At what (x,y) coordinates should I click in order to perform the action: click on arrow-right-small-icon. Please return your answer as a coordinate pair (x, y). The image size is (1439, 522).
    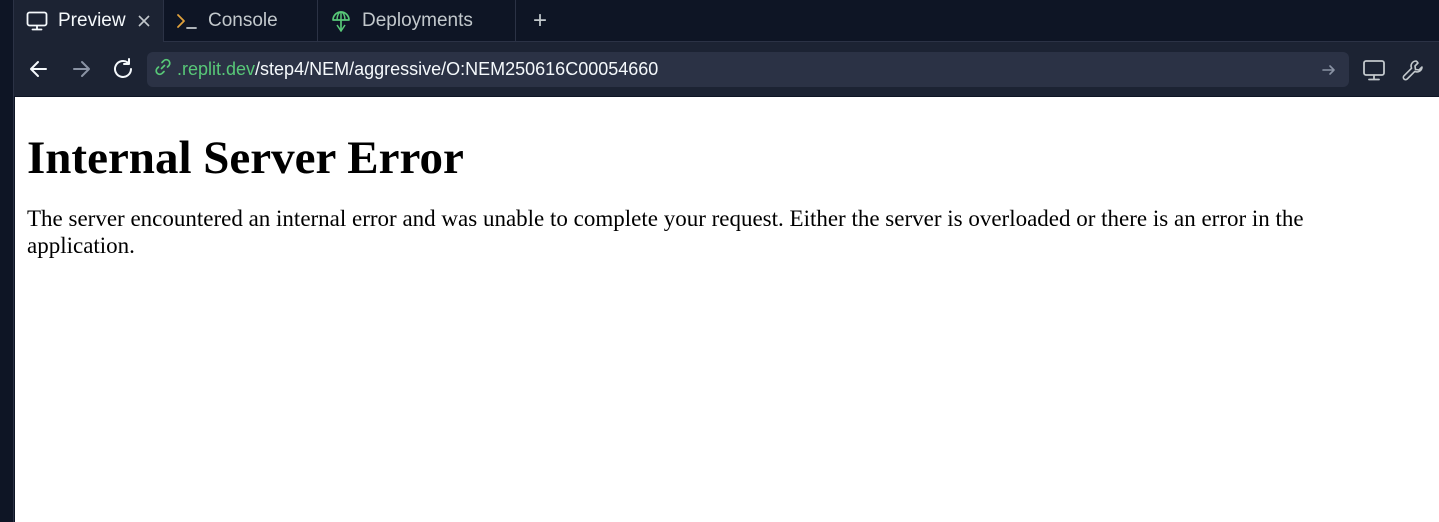
    Looking at the image, I should click on (1328, 70).